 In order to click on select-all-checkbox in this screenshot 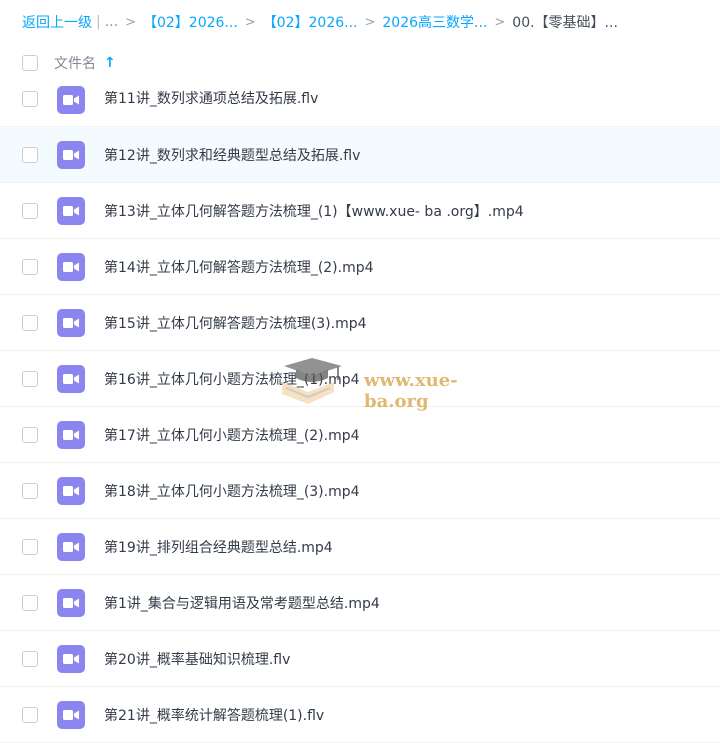, I will do `click(30, 63)`.